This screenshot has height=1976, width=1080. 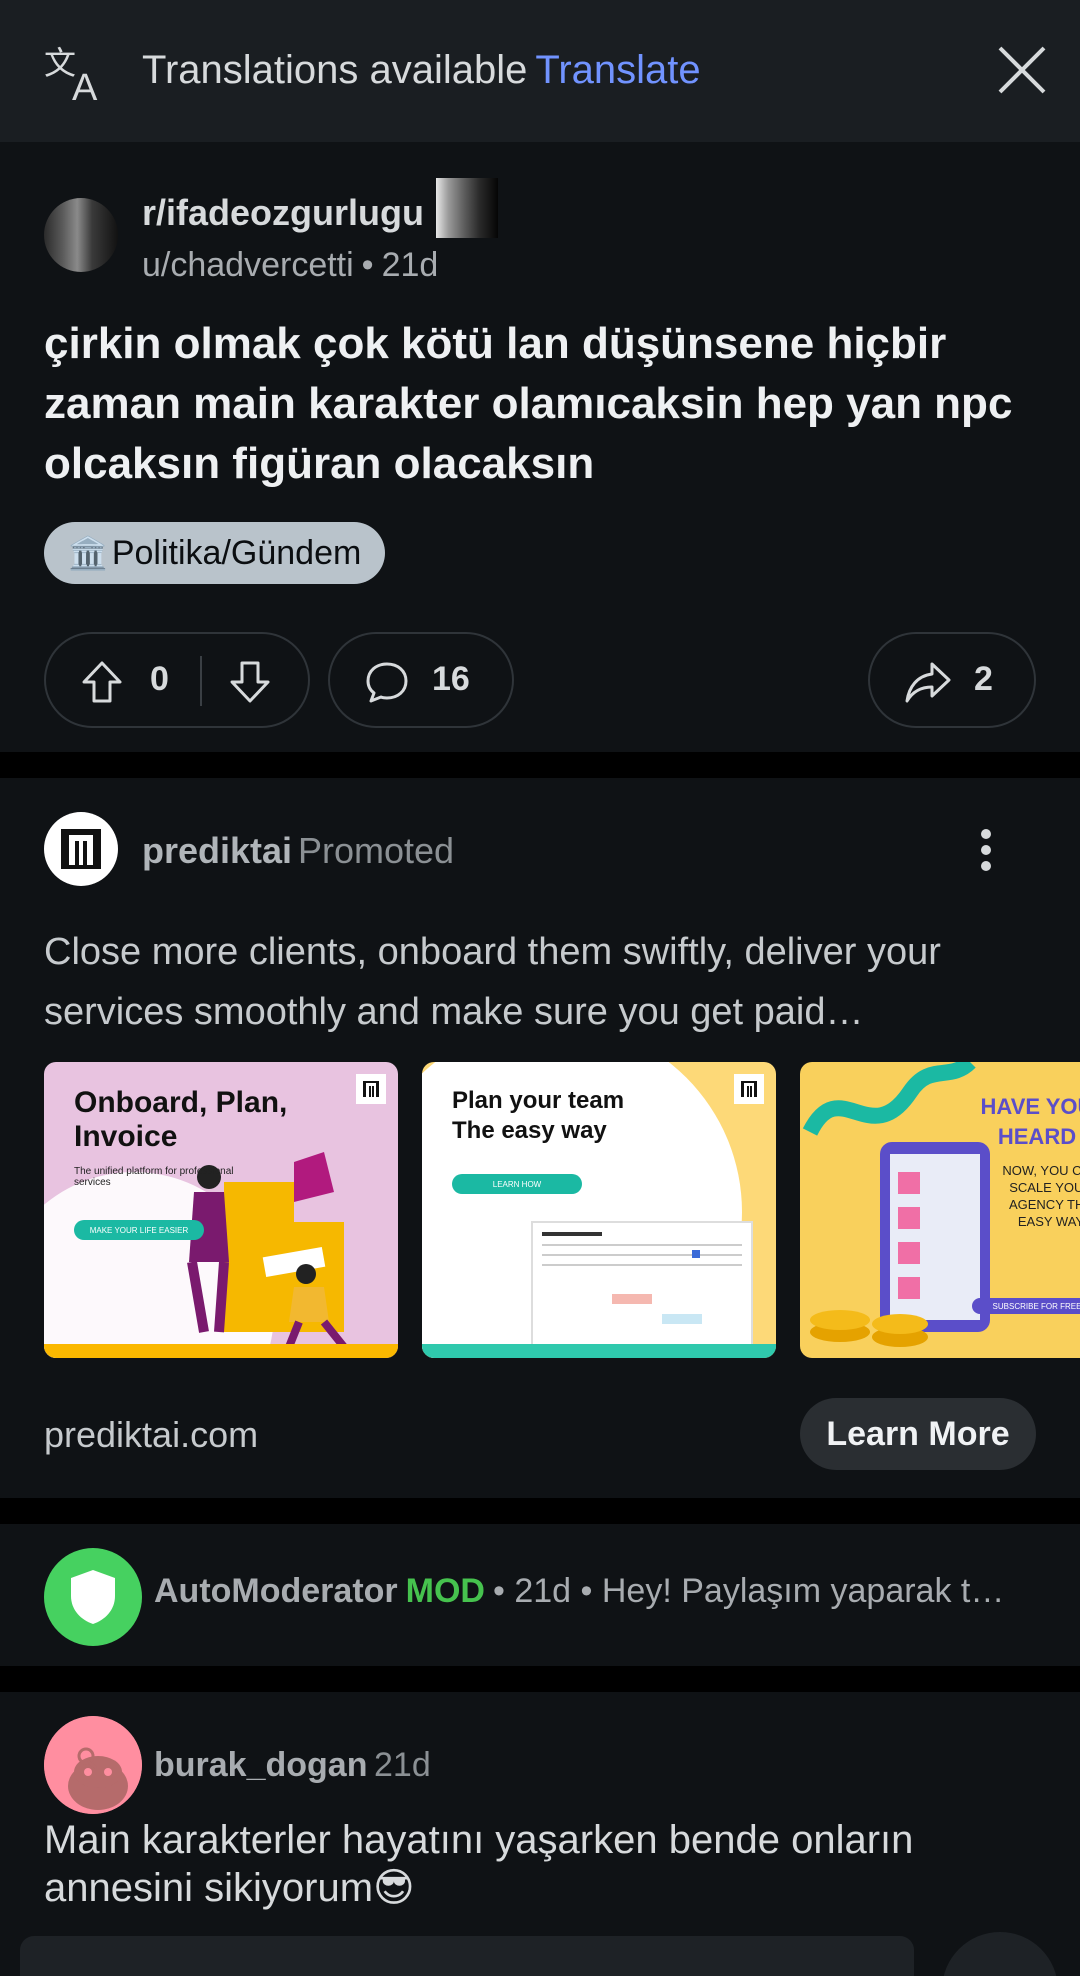 I want to click on close-icon, so click(x=1022, y=70).